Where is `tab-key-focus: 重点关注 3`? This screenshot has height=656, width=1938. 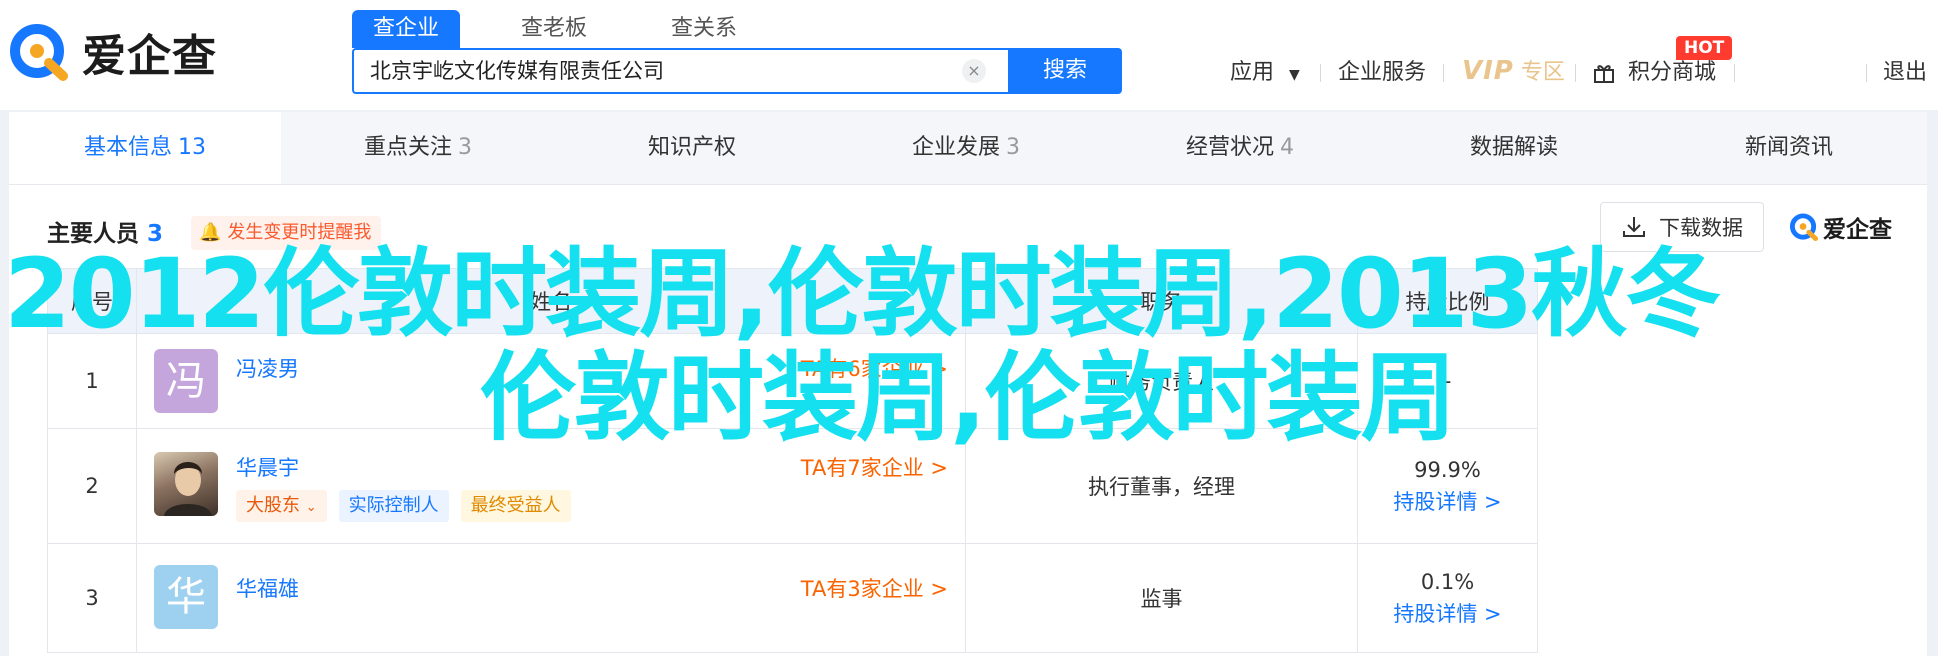
tab-key-focus: 重点关注 3 is located at coordinates (418, 148).